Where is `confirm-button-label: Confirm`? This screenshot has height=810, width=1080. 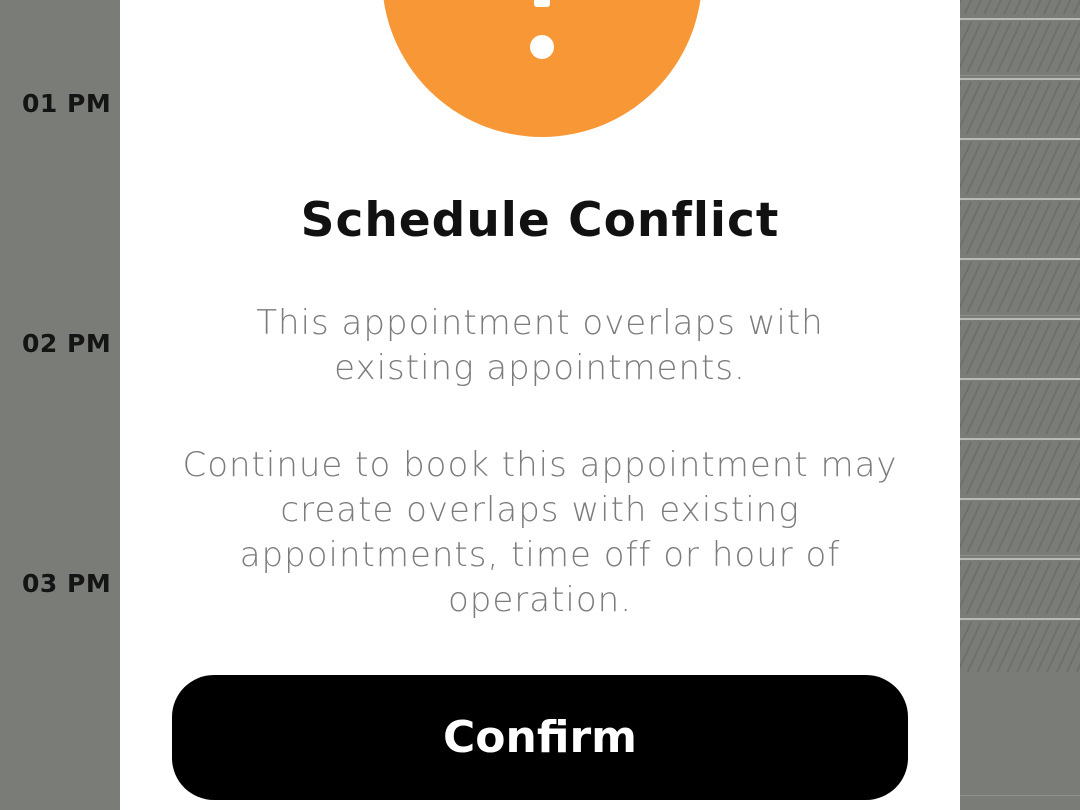 confirm-button-label: Confirm is located at coordinates (539, 737).